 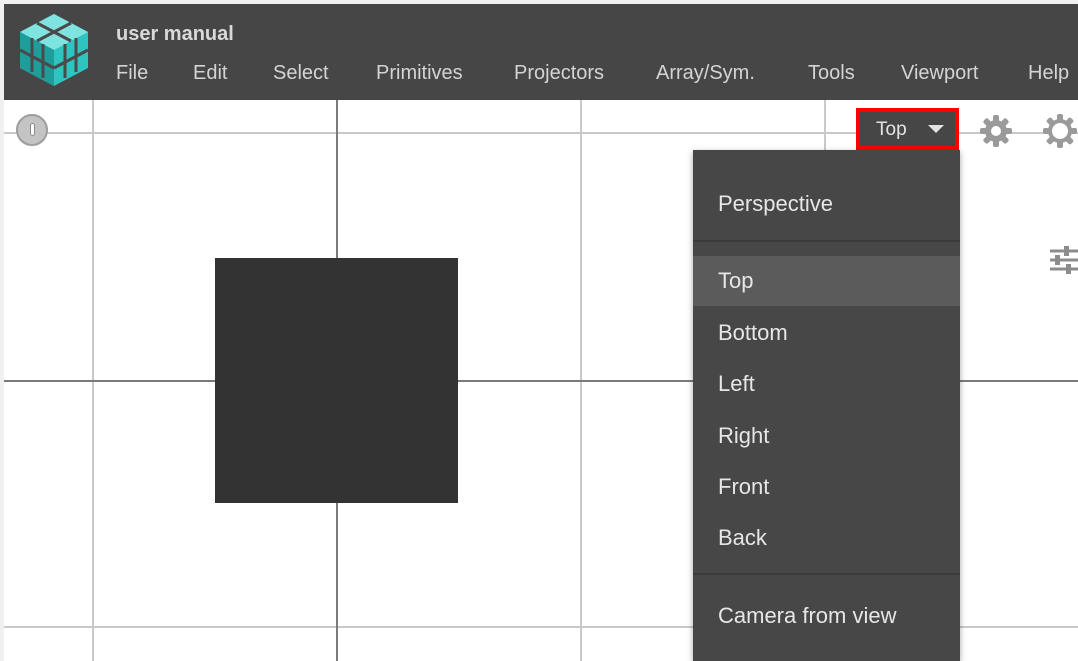 What do you see at coordinates (419, 73) in the screenshot?
I see `menu-primitives: Primitives` at bounding box center [419, 73].